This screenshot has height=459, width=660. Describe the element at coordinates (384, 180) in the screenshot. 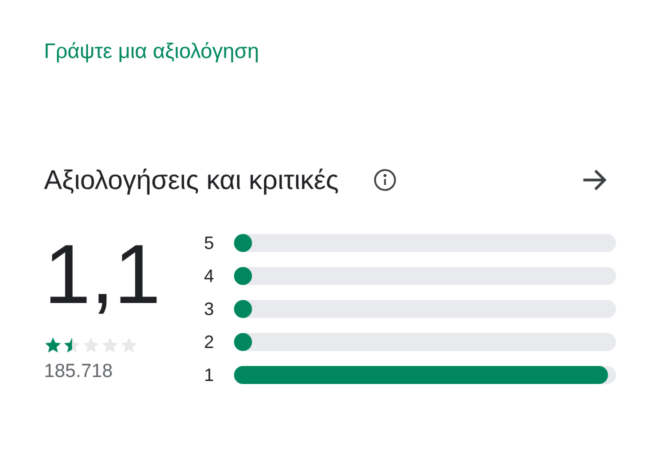

I see `info-icon` at that location.